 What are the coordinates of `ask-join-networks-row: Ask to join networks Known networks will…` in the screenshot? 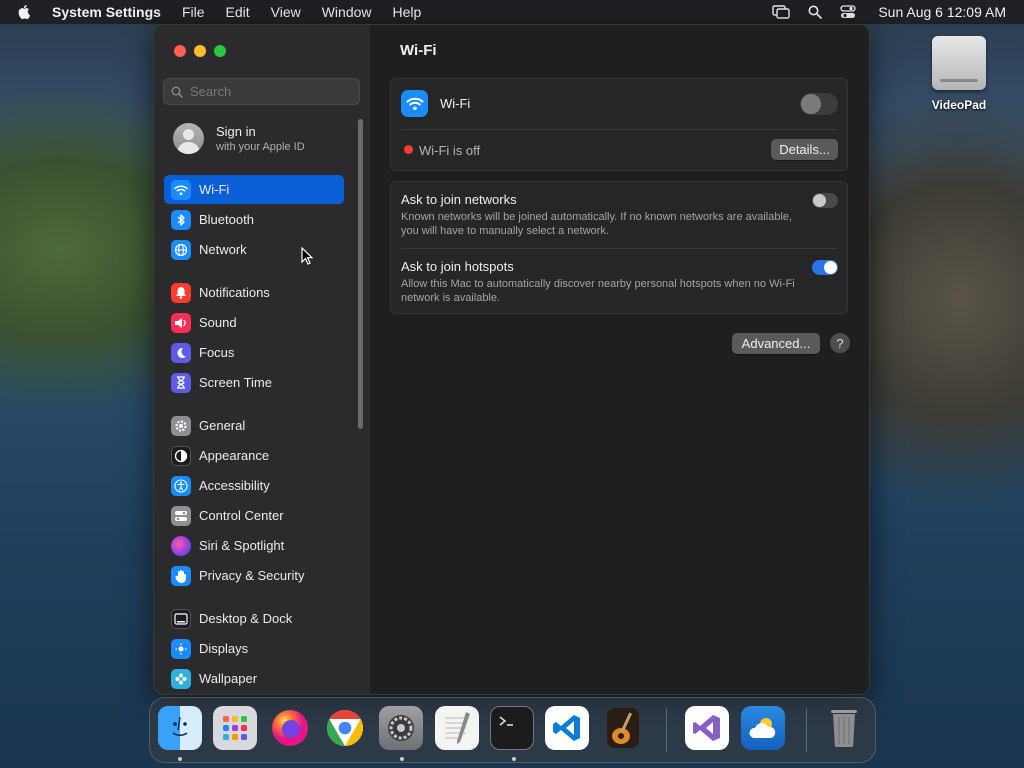 It's located at (624, 215).